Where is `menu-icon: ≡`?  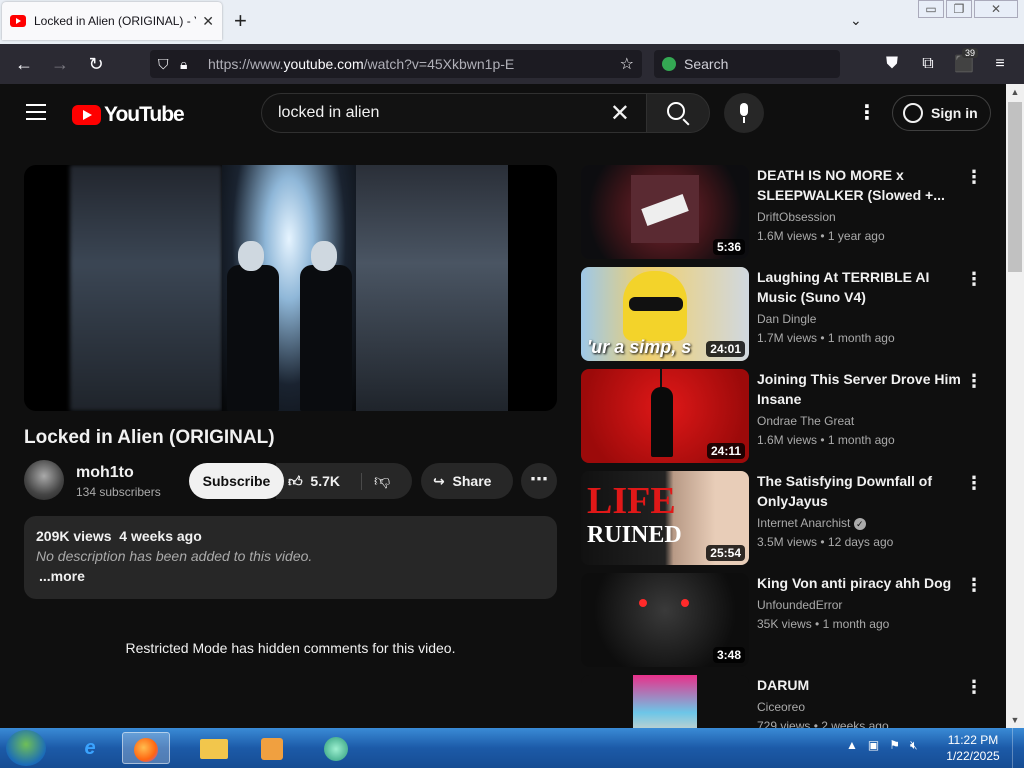
menu-icon: ≡ is located at coordinates (1000, 64).